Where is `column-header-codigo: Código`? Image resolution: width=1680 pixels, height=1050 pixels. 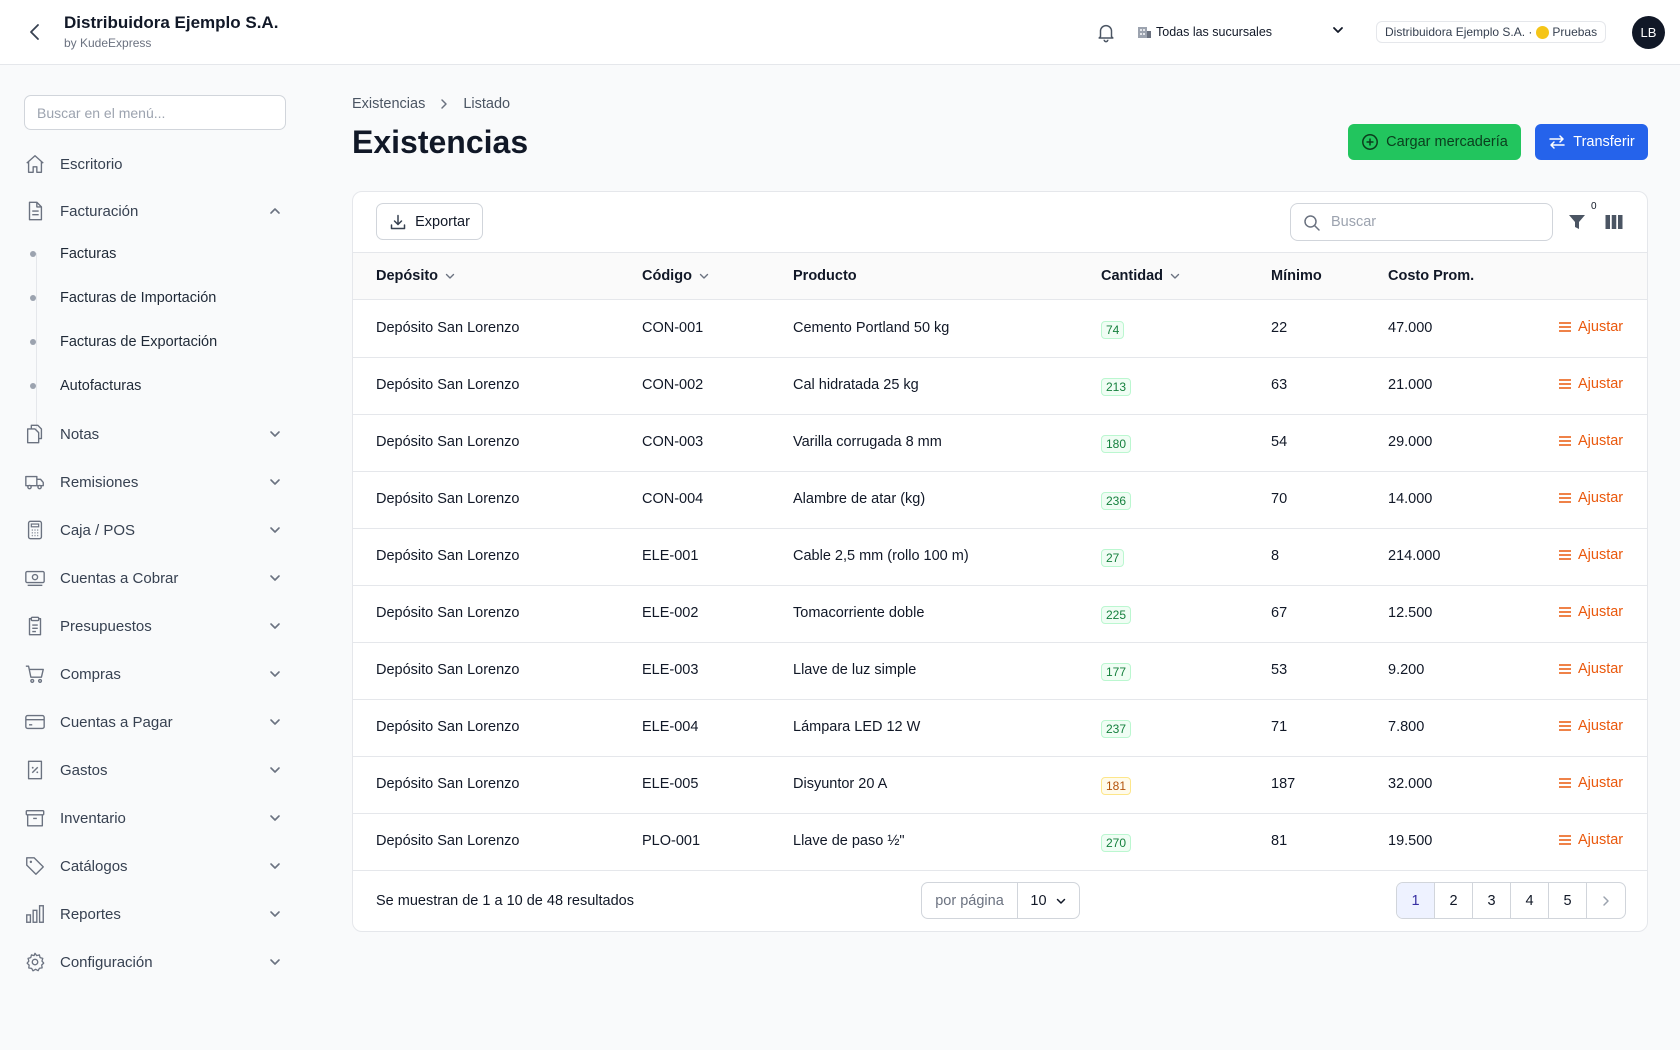
column-header-codigo: Código is located at coordinates (676, 276).